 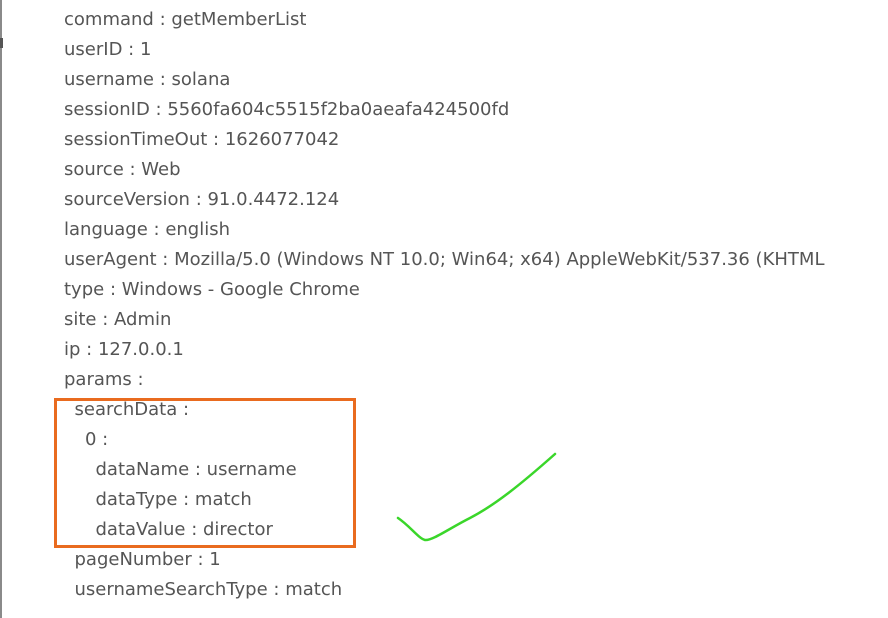 I want to click on field-line-command: command : getMemberList, so click(x=185, y=20).